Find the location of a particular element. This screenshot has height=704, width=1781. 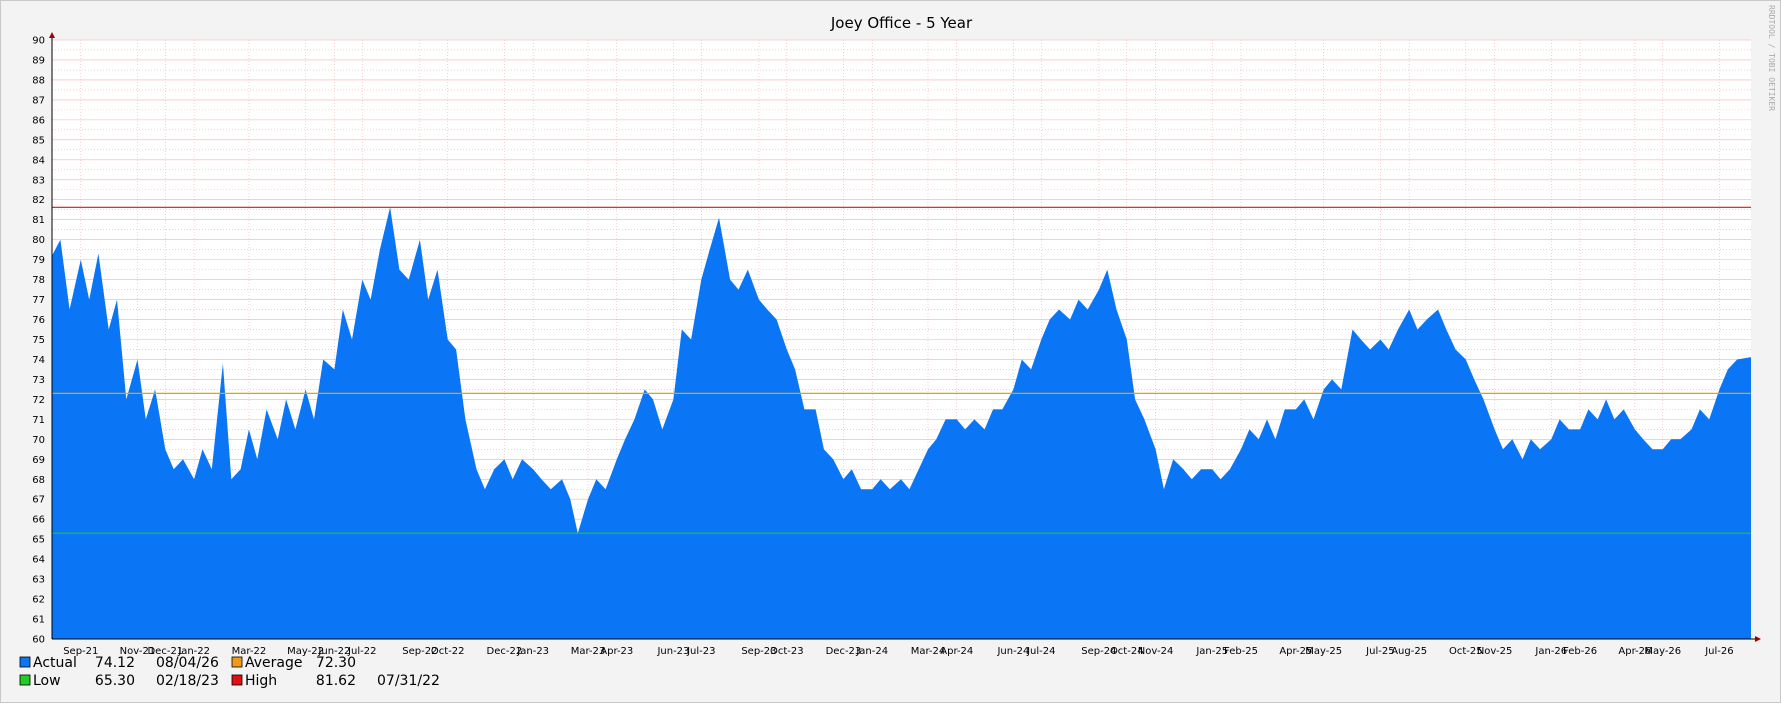

legend-date-actual: 08/04/26 is located at coordinates (187, 663).